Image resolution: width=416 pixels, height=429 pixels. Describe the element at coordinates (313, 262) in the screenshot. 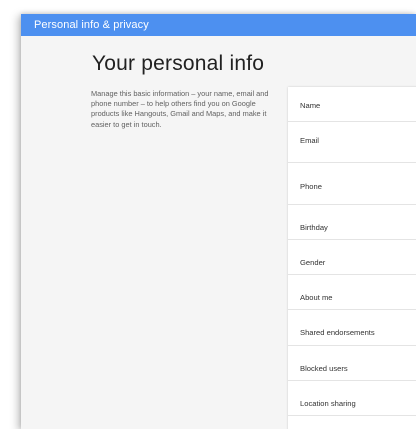

I see `row-label-gender: Gender` at that location.